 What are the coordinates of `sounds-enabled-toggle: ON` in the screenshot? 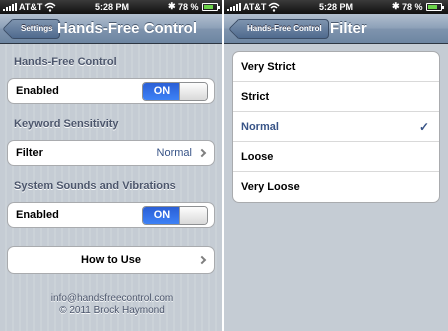 It's located at (175, 215).